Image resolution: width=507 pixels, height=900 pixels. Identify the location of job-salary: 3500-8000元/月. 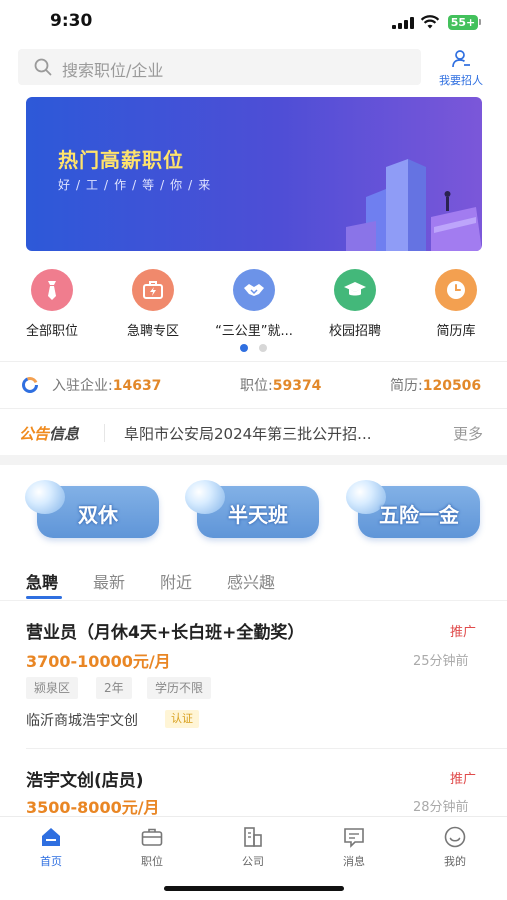
(93, 807).